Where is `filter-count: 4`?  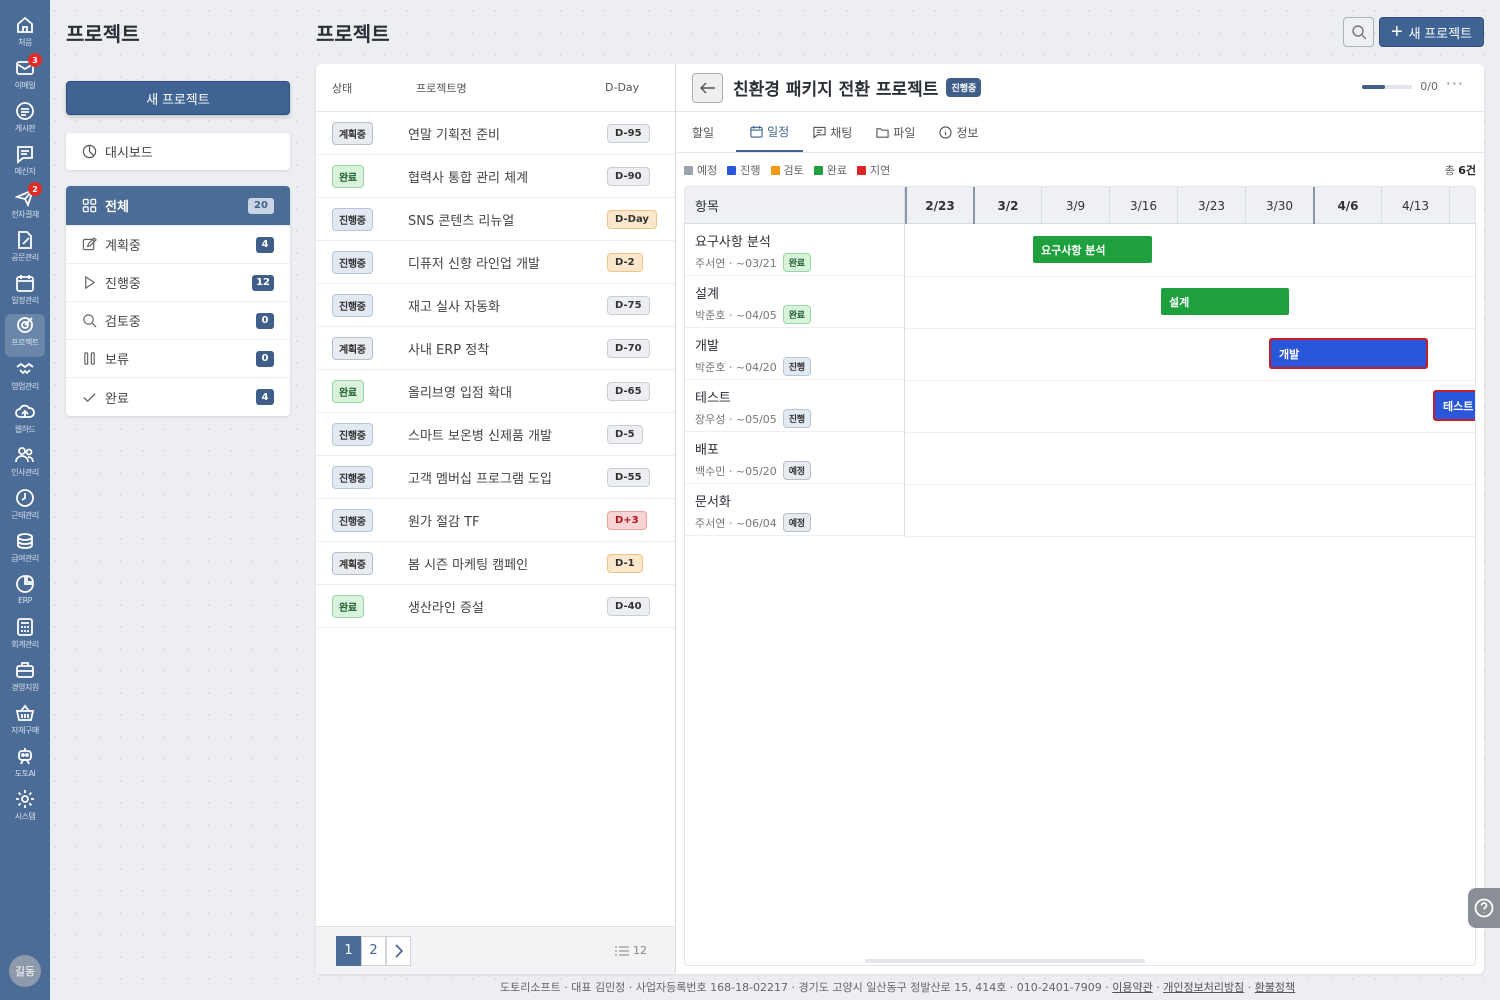 filter-count: 4 is located at coordinates (265, 244).